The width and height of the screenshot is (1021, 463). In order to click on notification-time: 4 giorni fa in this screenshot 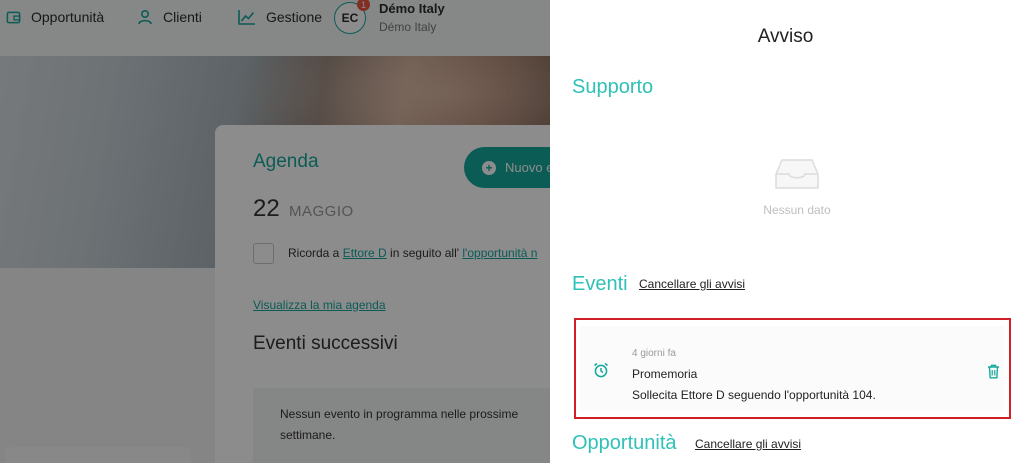, I will do `click(654, 353)`.